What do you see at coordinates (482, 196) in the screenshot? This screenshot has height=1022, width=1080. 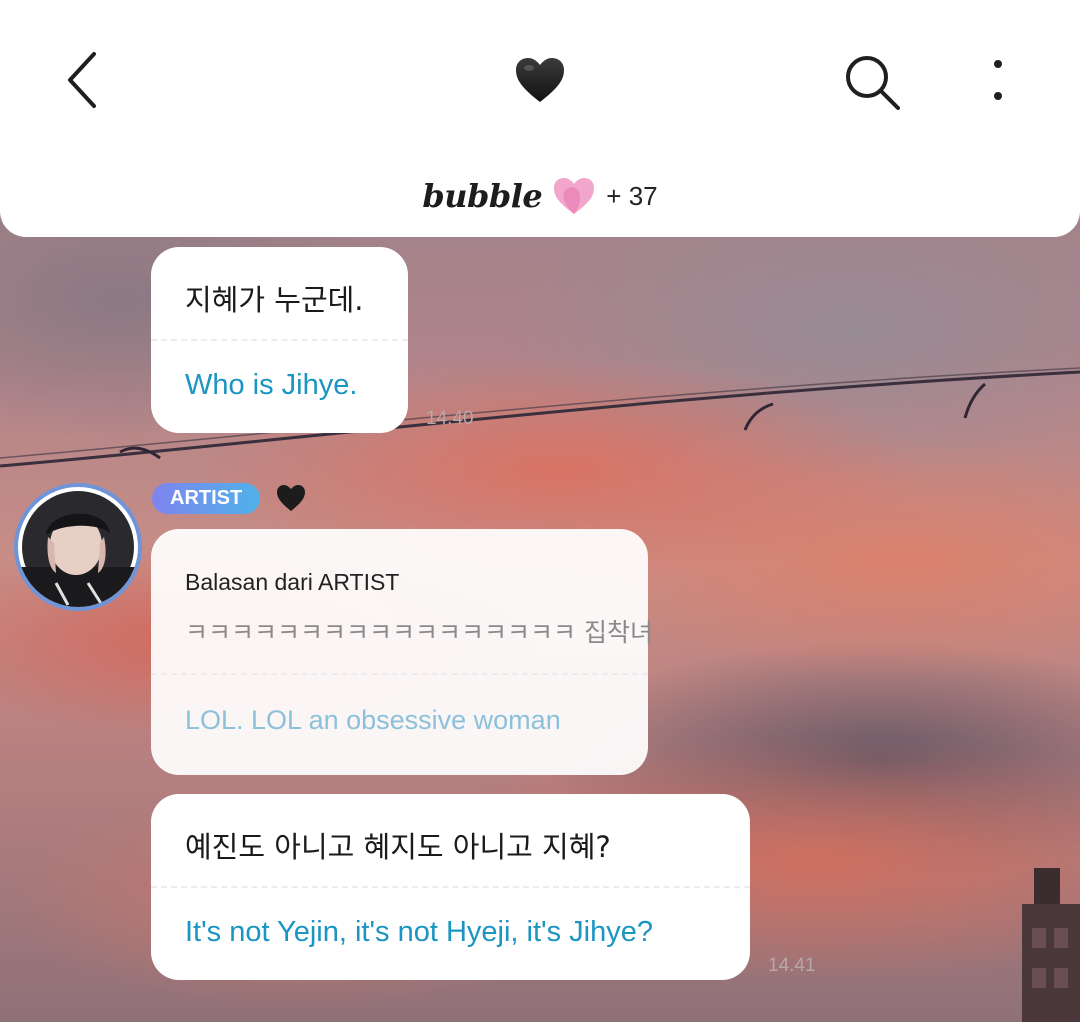 I see `bubble-logo: bubble` at bounding box center [482, 196].